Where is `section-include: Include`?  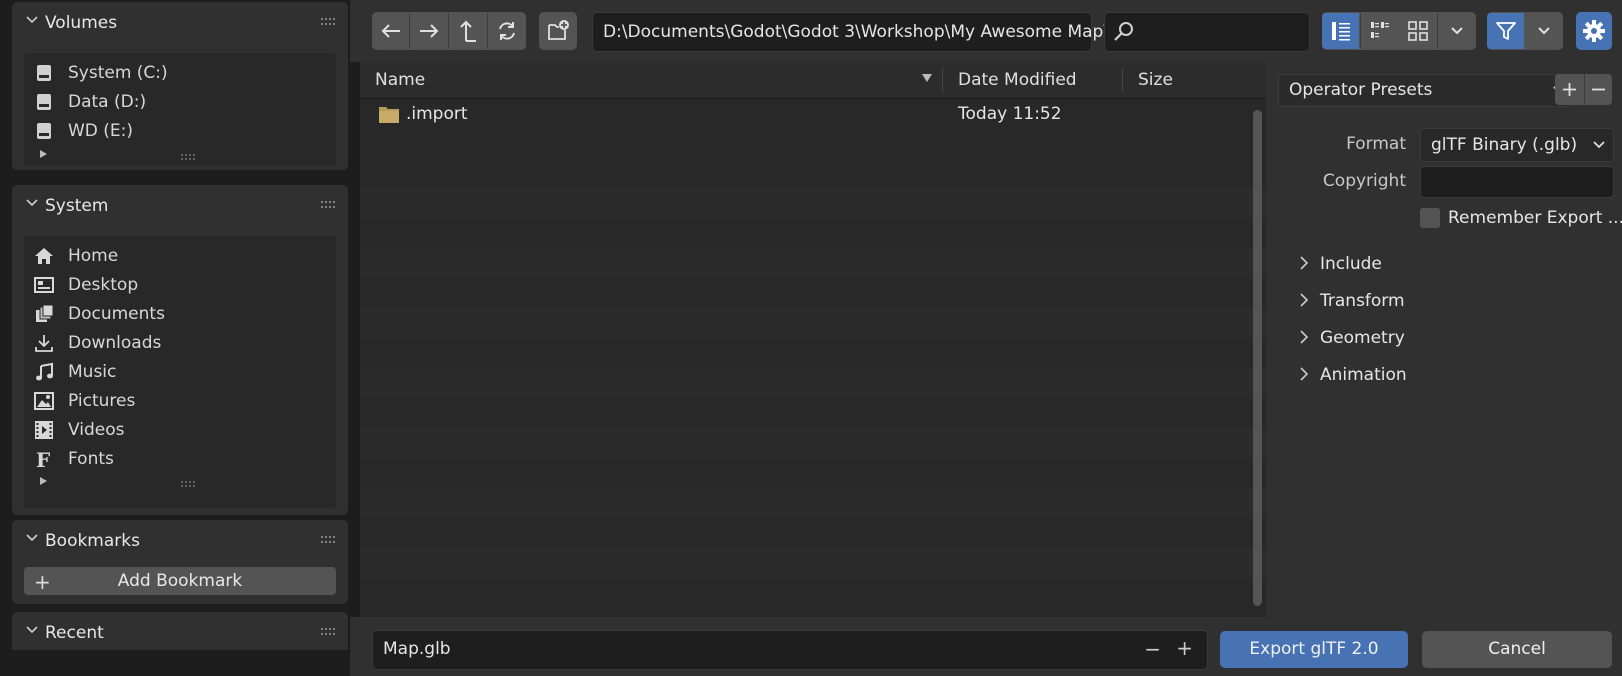 section-include: Include is located at coordinates (1448, 265).